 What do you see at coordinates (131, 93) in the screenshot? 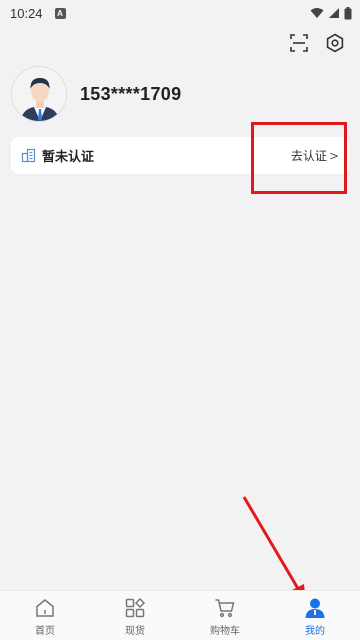
I see `phone-number: 153****1709` at bounding box center [131, 93].